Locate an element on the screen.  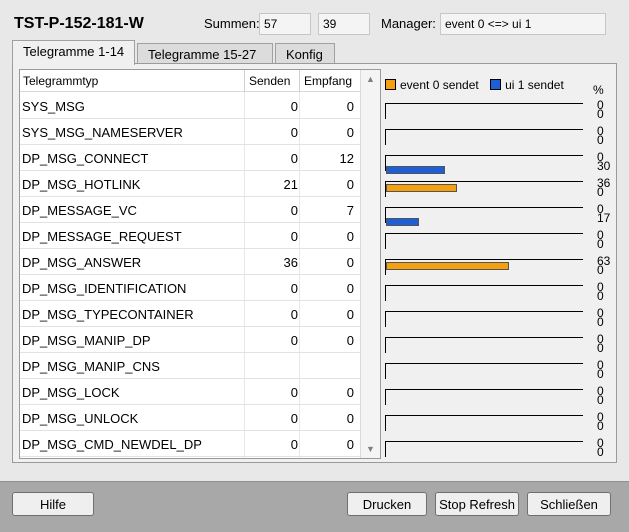
legend-label-recv: ui 1 sendet is located at coordinates (534, 85).